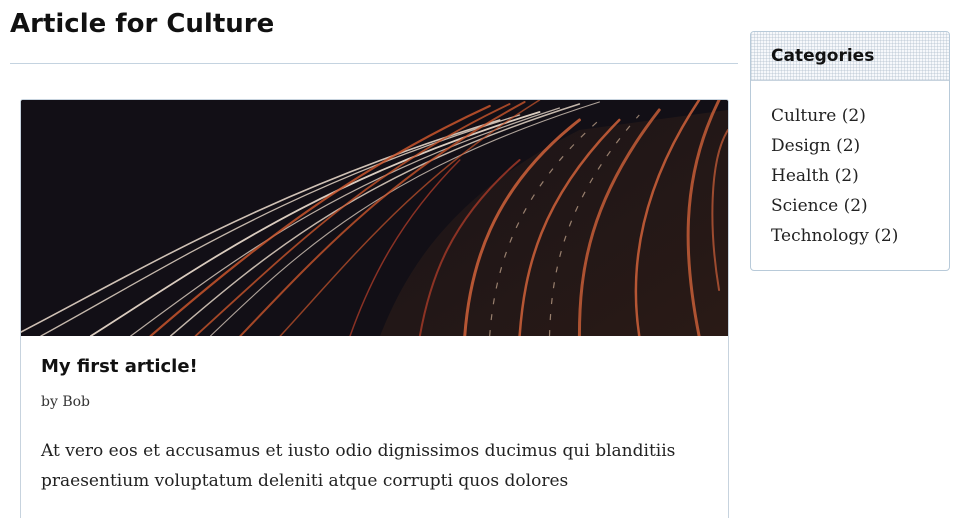 The image size is (964, 518). Describe the element at coordinates (65, 402) in the screenshot. I see `article-byline: by Bob` at that location.